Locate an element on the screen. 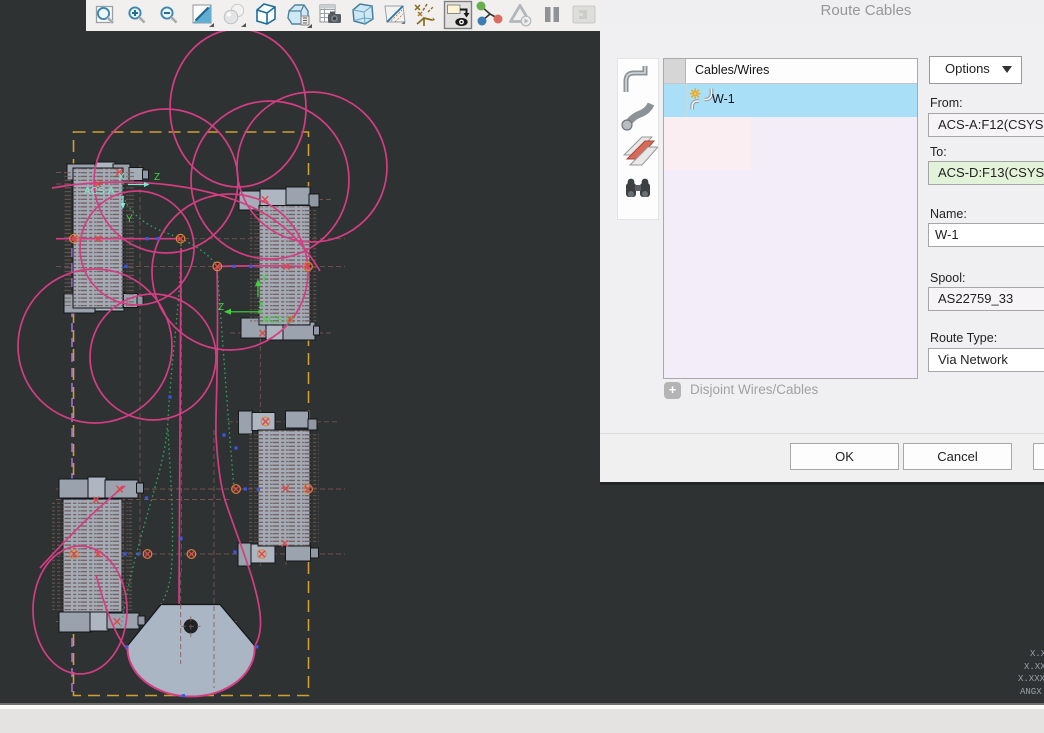 The width and height of the screenshot is (1044, 733). svg-text: X.XXXX is located at coordinates (1031, 679).